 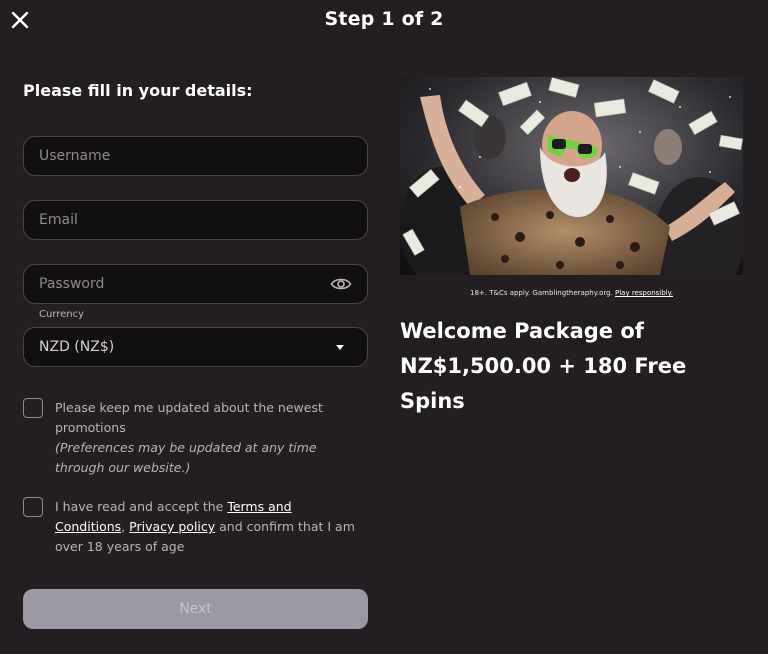 What do you see at coordinates (123, 526) in the screenshot?
I see `terms-comma: ,` at bounding box center [123, 526].